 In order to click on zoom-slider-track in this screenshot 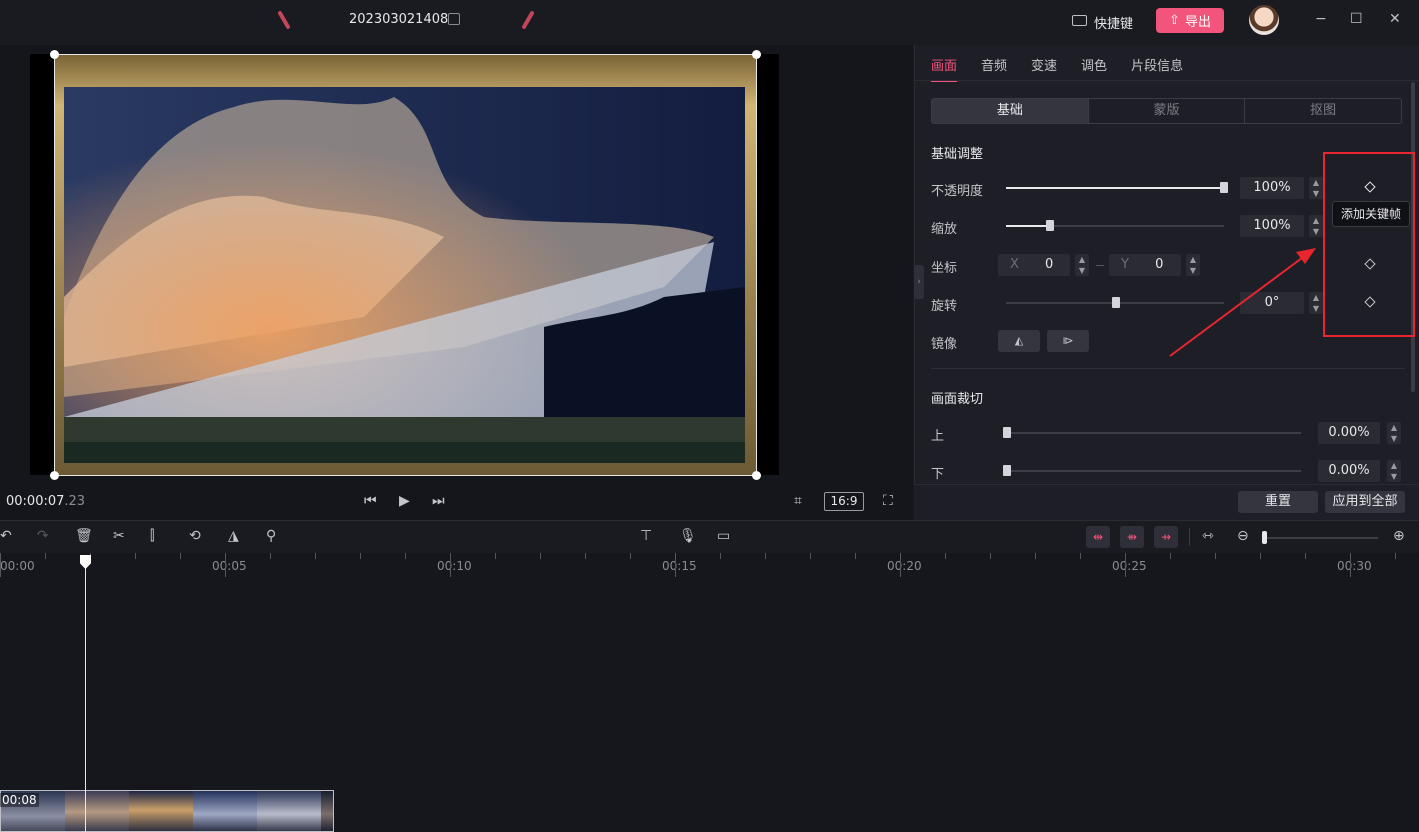, I will do `click(1320, 538)`.